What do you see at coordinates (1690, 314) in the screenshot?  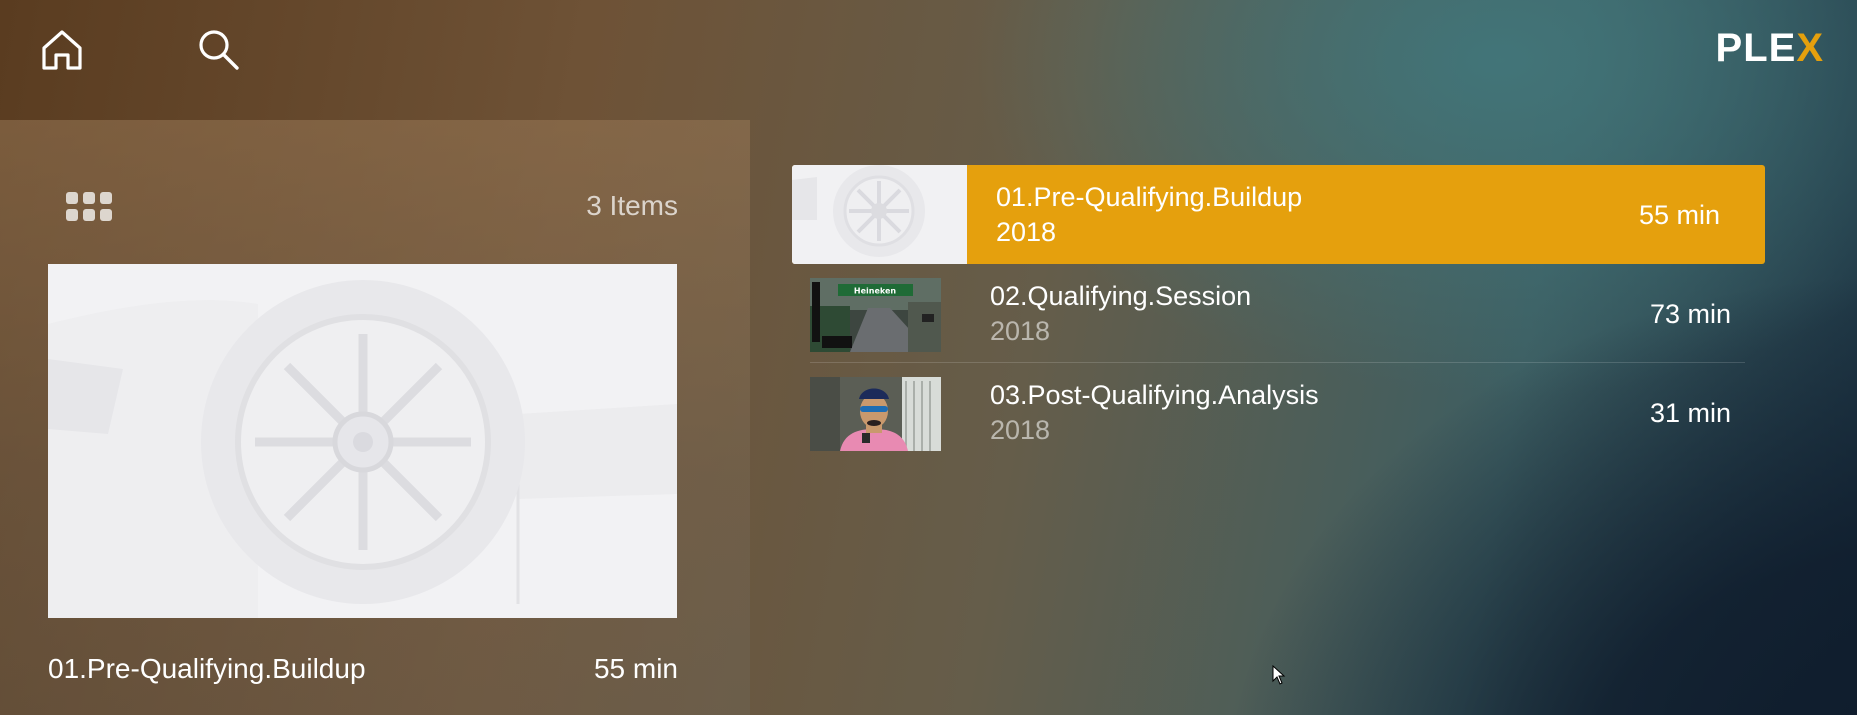 I see `item-duration: 73 min` at bounding box center [1690, 314].